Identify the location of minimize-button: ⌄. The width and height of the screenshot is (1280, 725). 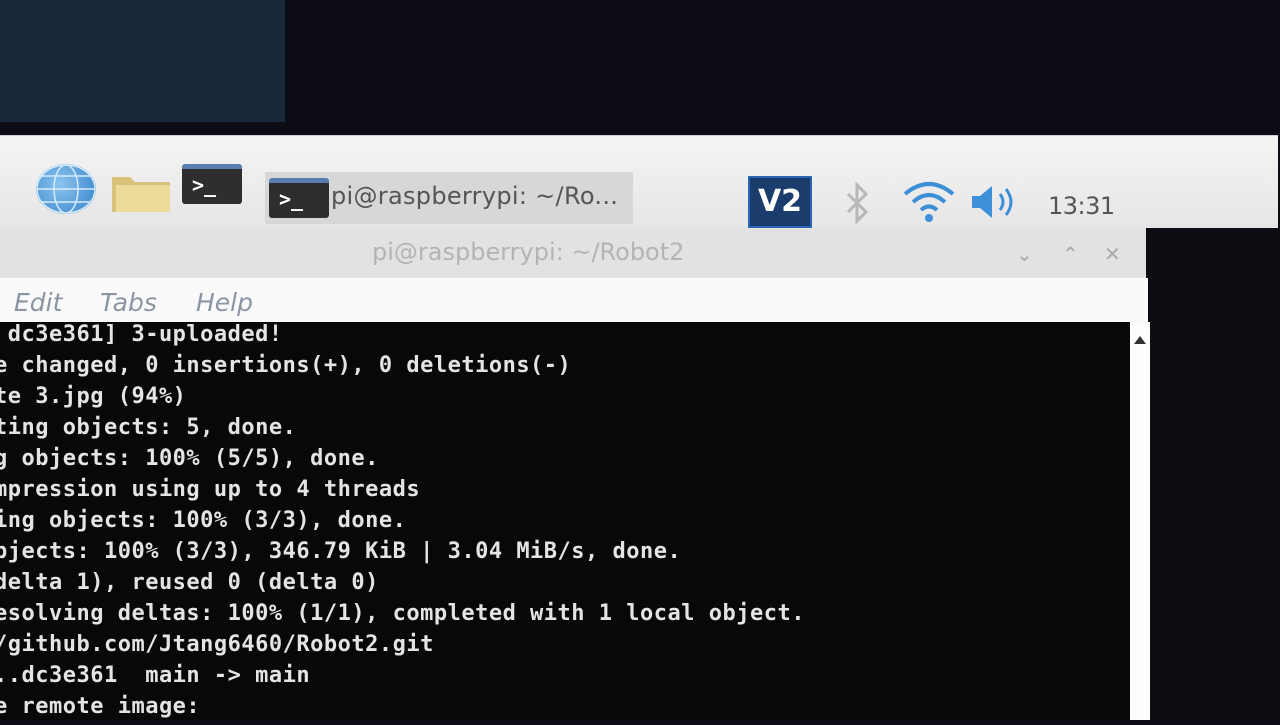
(1024, 254).